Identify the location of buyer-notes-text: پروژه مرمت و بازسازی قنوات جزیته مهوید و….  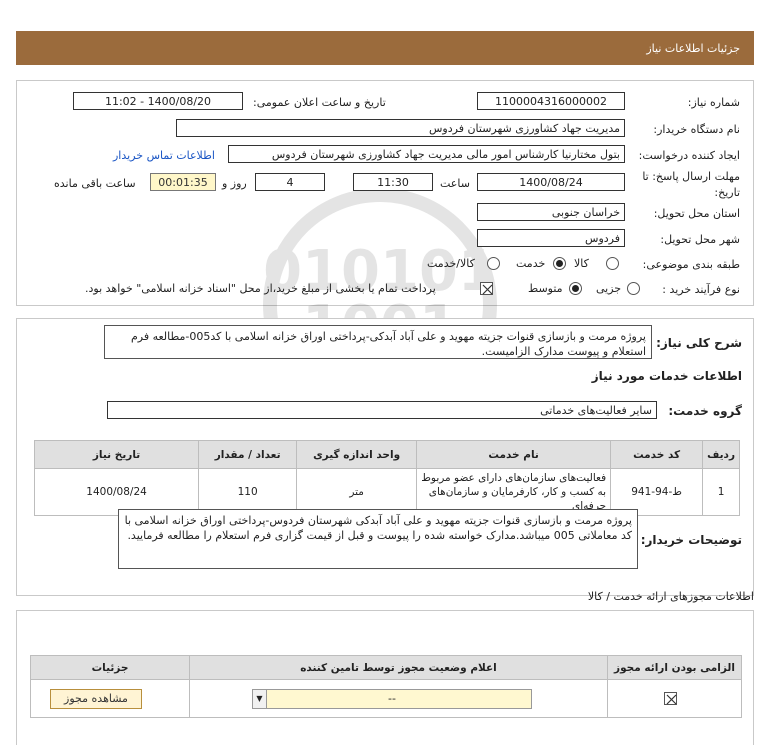
(378, 539).